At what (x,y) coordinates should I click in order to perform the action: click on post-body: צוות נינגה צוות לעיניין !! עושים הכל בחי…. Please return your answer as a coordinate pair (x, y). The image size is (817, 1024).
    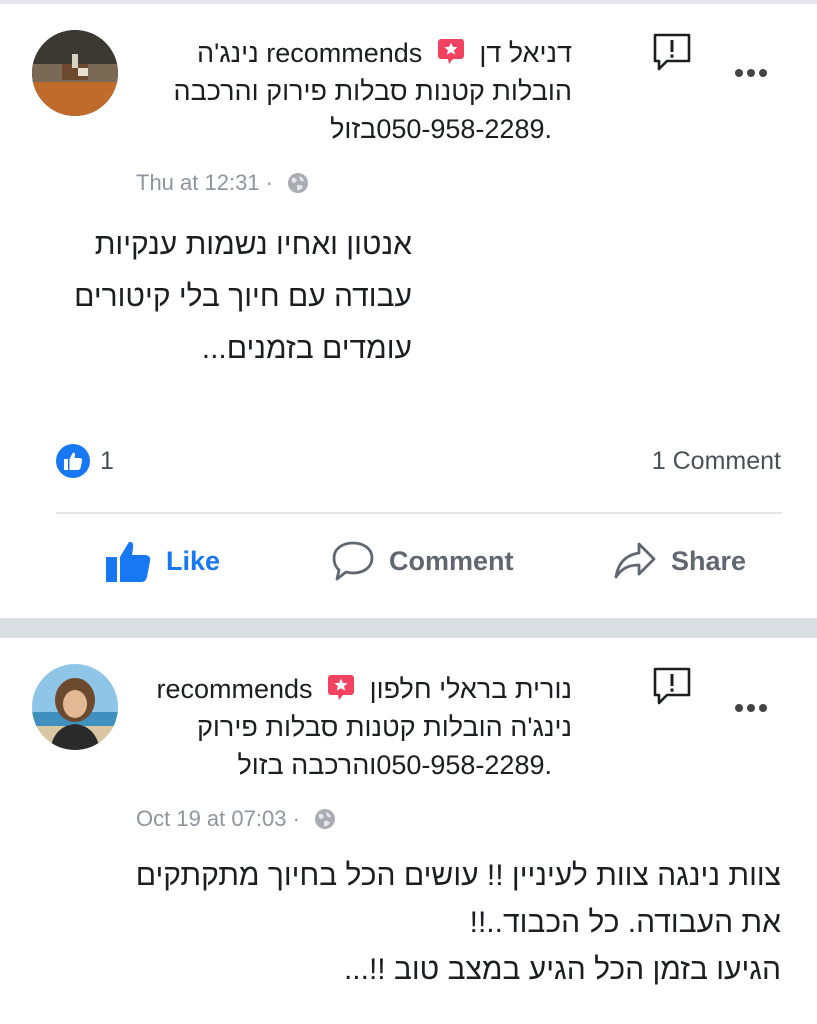
    Looking at the image, I should click on (458, 922).